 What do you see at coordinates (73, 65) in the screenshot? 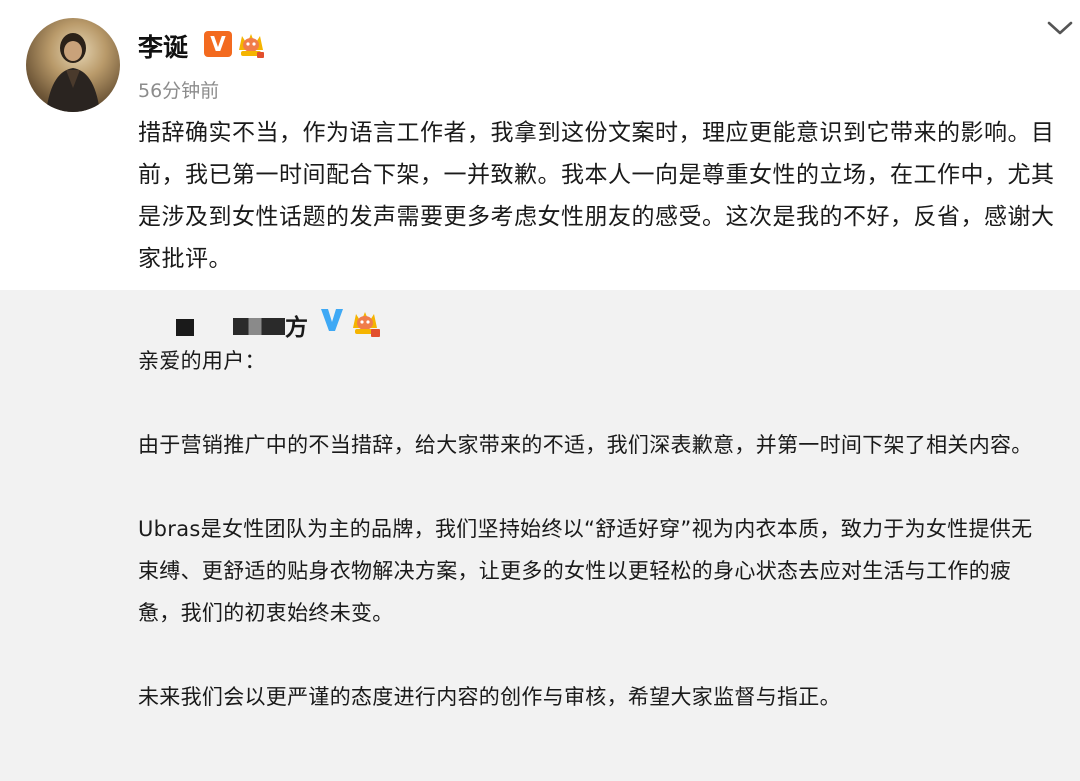
I see `avatar` at bounding box center [73, 65].